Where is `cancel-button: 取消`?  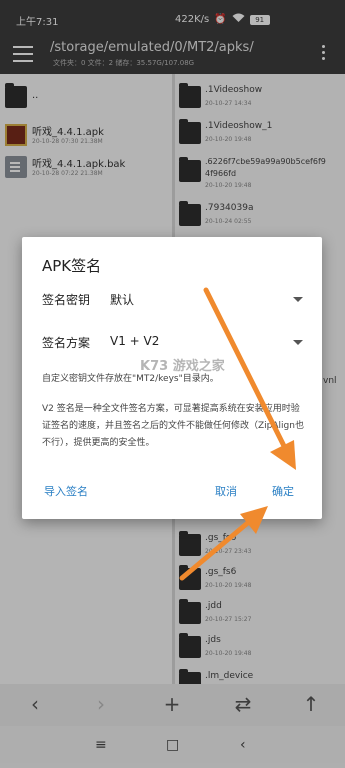 cancel-button: 取消 is located at coordinates (226, 491).